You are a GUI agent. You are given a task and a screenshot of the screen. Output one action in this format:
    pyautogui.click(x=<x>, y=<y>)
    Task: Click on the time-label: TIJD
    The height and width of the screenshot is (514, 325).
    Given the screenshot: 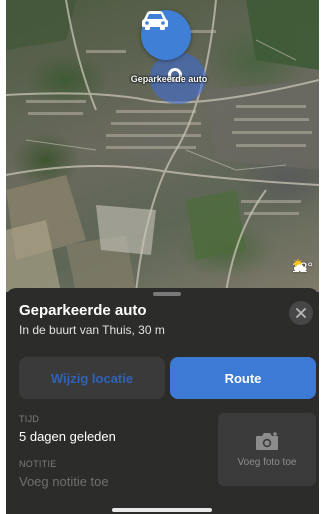 What is the action you would take?
    pyautogui.click(x=29, y=419)
    